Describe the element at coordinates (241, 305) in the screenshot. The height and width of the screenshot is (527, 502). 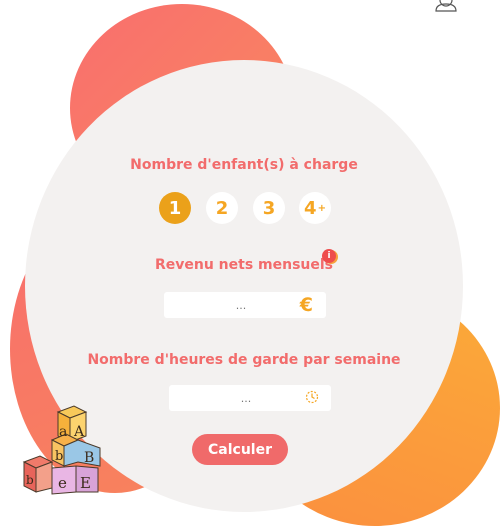
I see `income-input` at that location.